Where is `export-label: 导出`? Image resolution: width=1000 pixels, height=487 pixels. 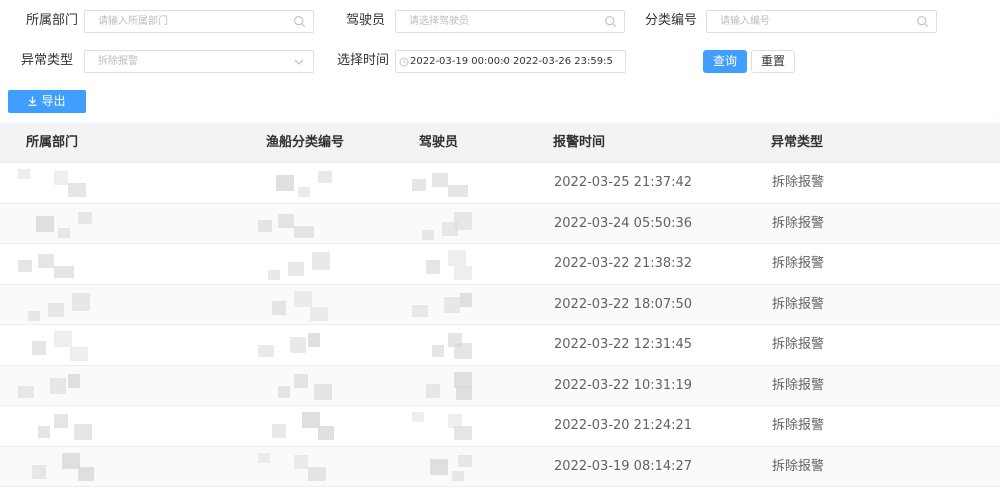 export-label: 导出 is located at coordinates (53, 101).